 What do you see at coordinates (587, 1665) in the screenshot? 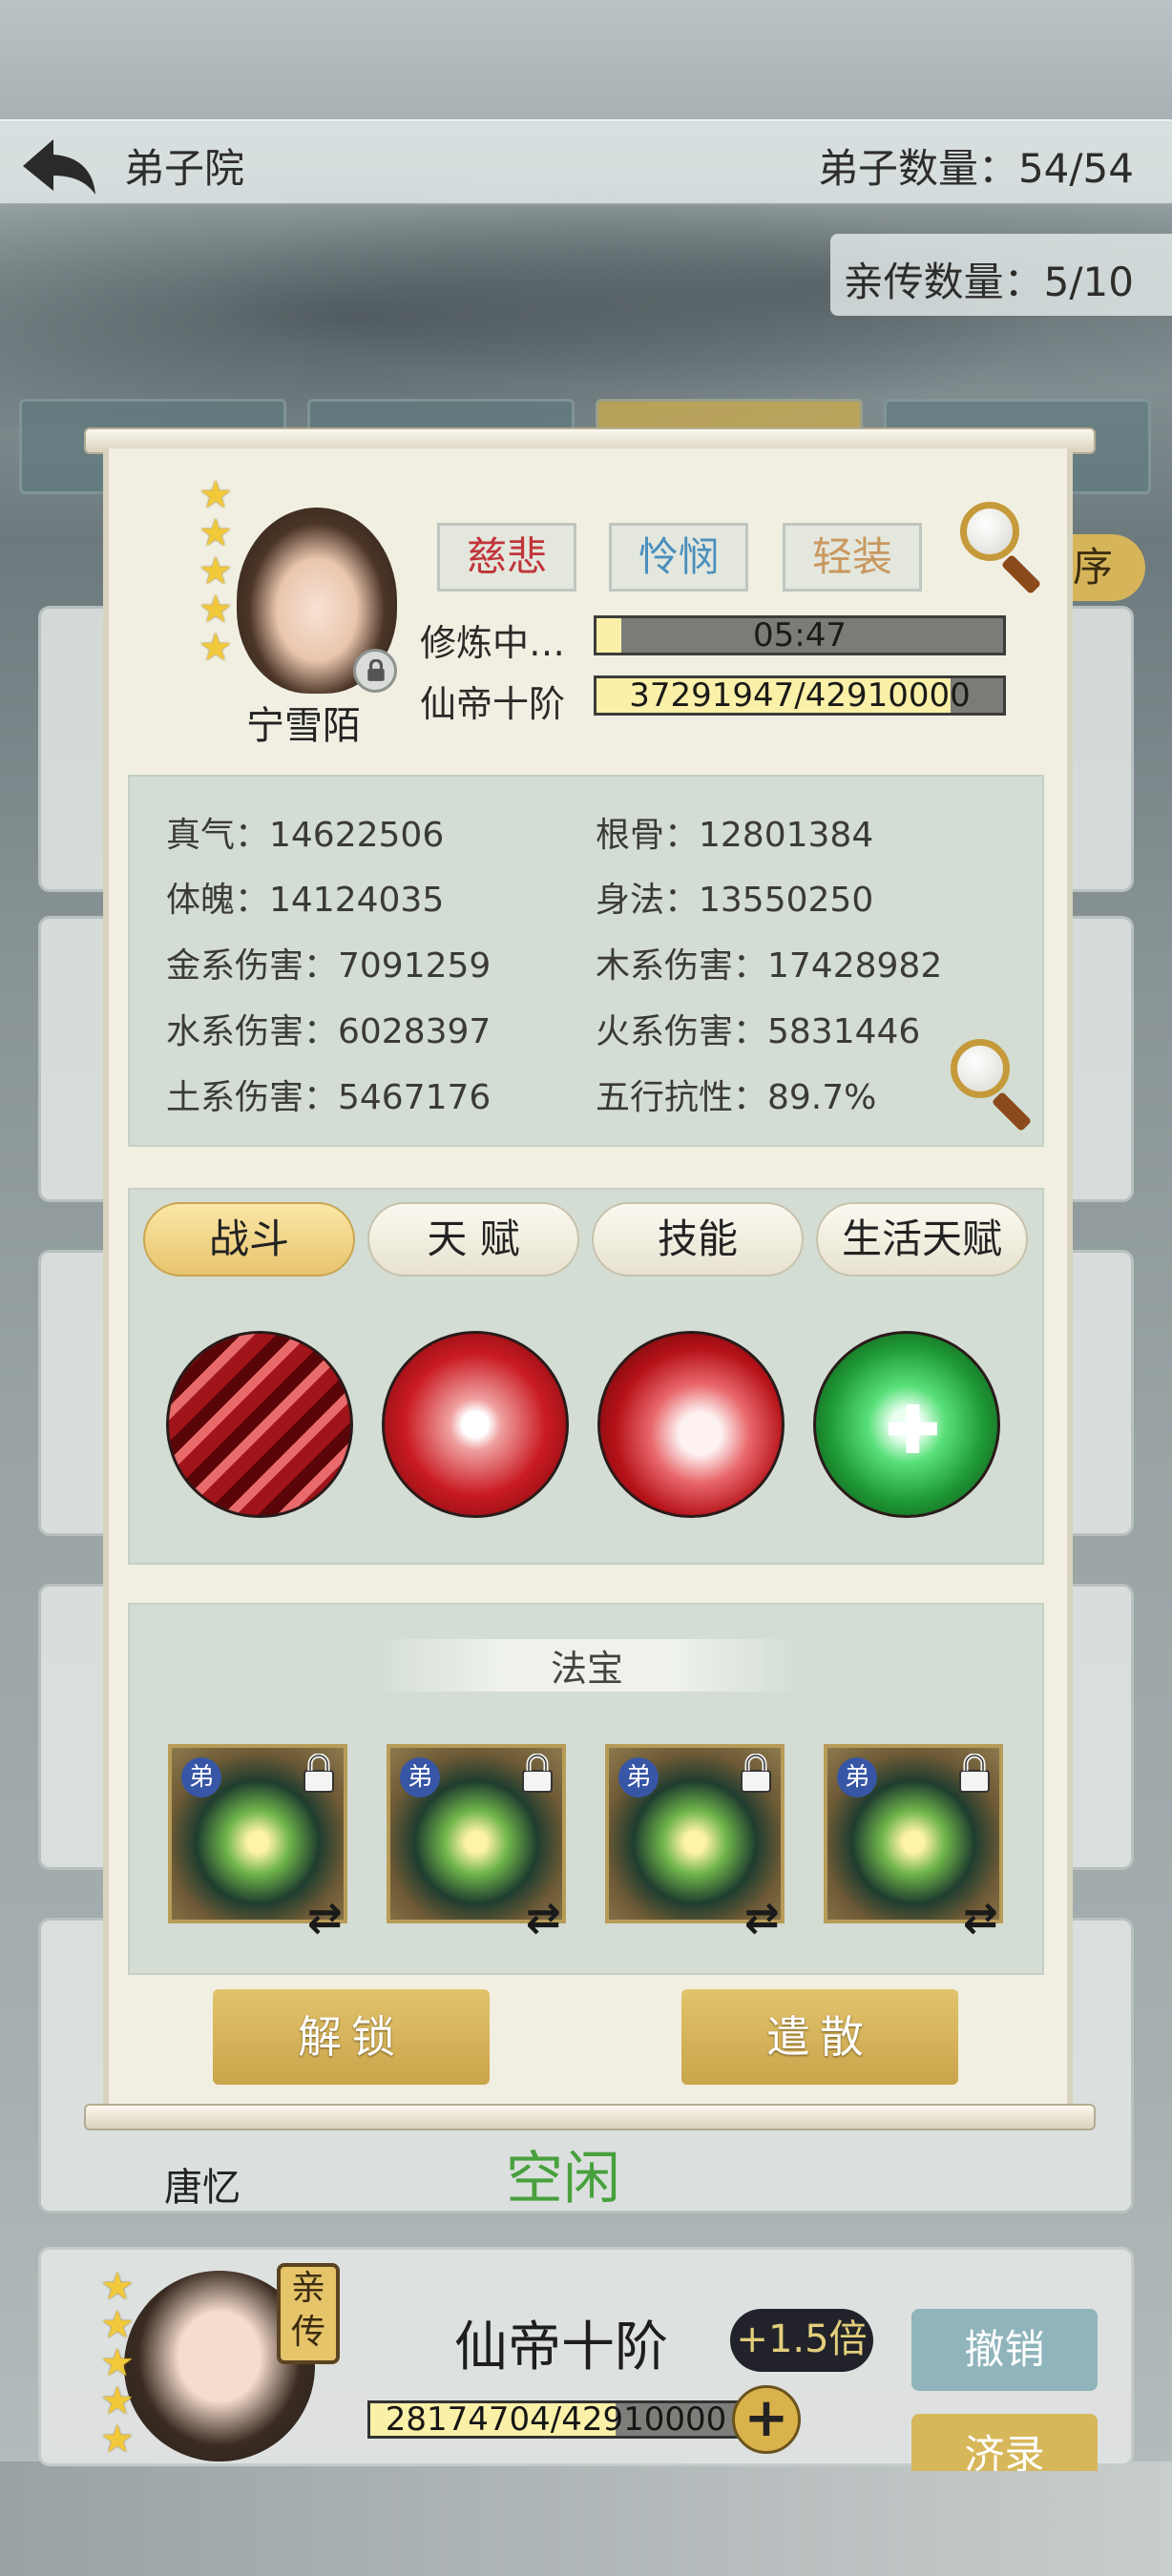
I see `treasure-title: 法宝` at bounding box center [587, 1665].